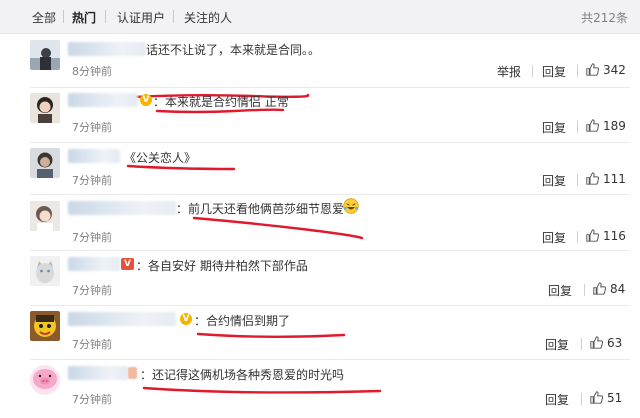 This screenshot has height=418, width=640. Describe the element at coordinates (614, 70) in the screenshot. I see `like-count: 342` at that location.